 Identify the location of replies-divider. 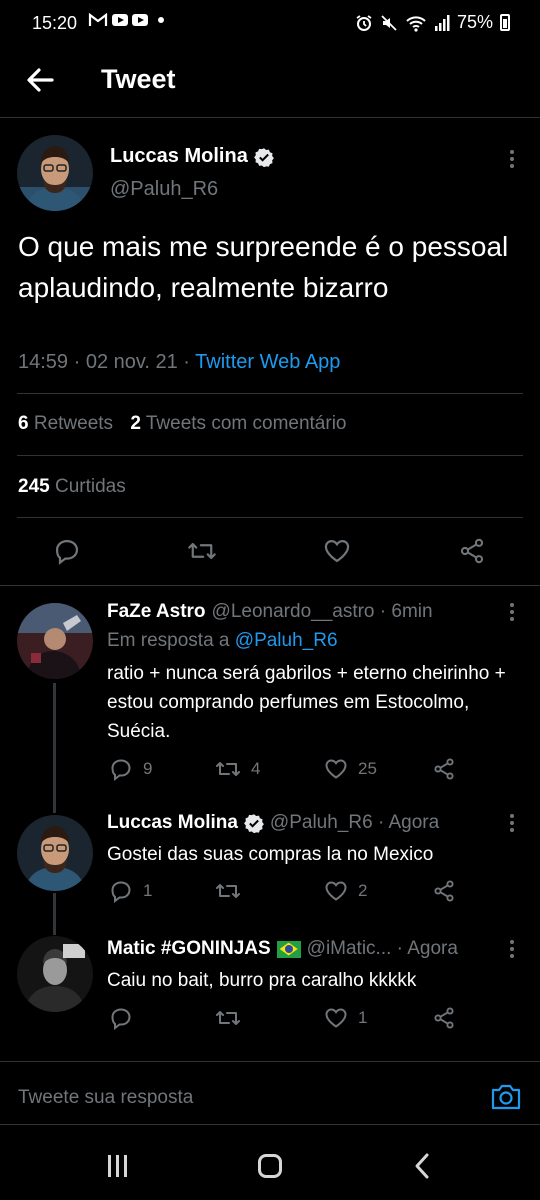
(270, 585).